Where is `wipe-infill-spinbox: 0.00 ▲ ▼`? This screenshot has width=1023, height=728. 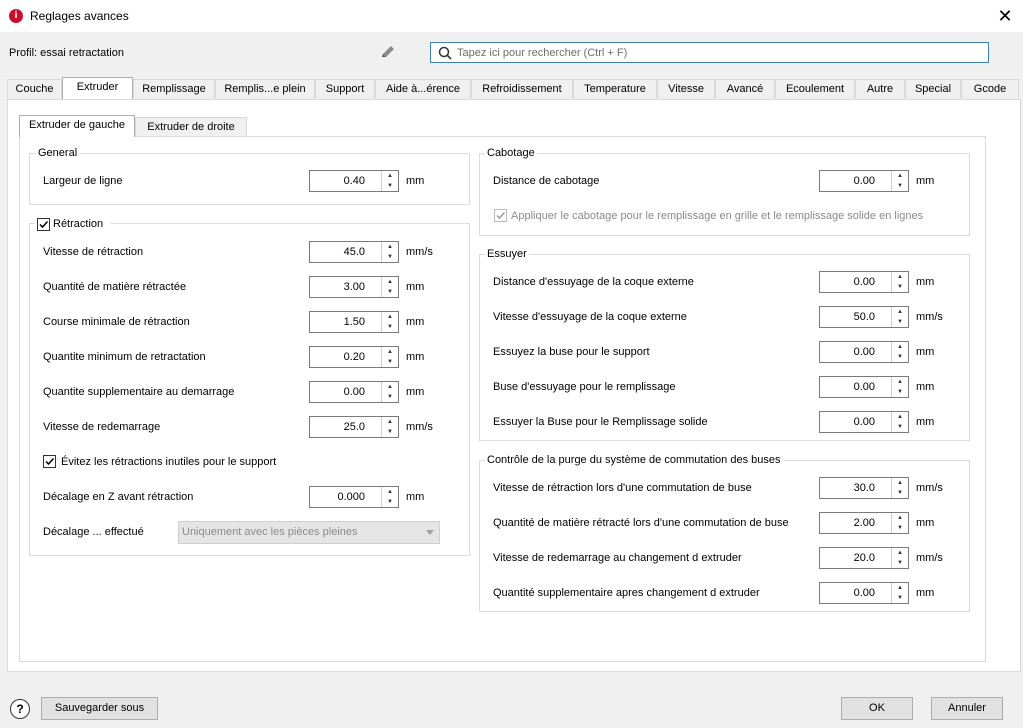 wipe-infill-spinbox: 0.00 ▲ ▼ is located at coordinates (864, 387).